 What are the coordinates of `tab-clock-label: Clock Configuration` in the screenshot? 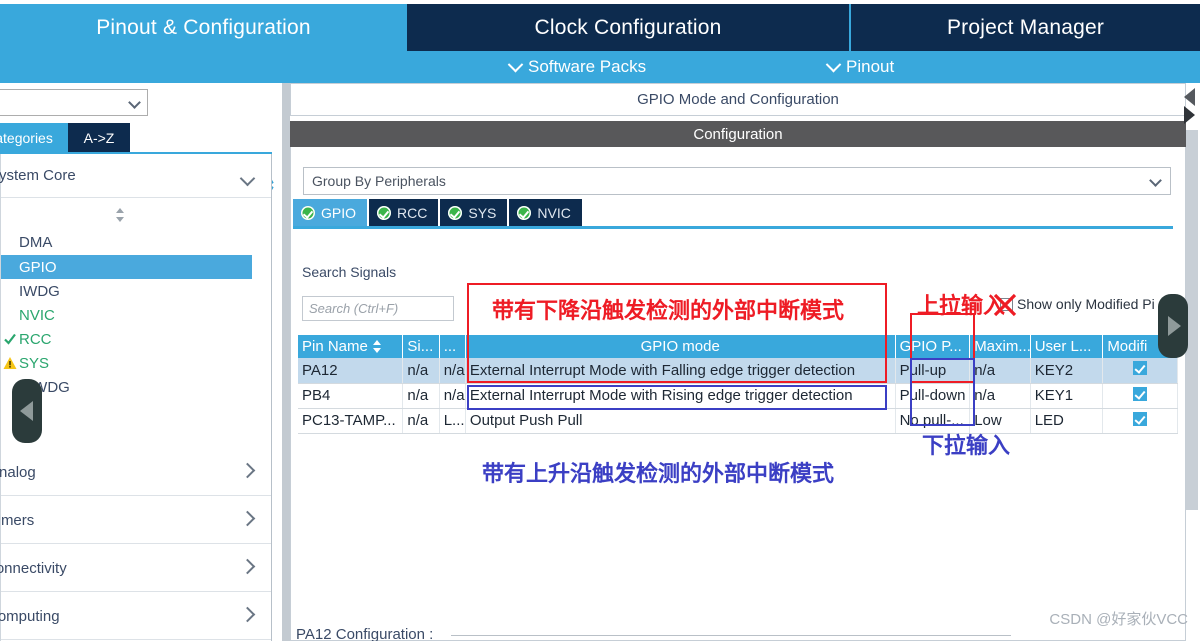 It's located at (628, 27).